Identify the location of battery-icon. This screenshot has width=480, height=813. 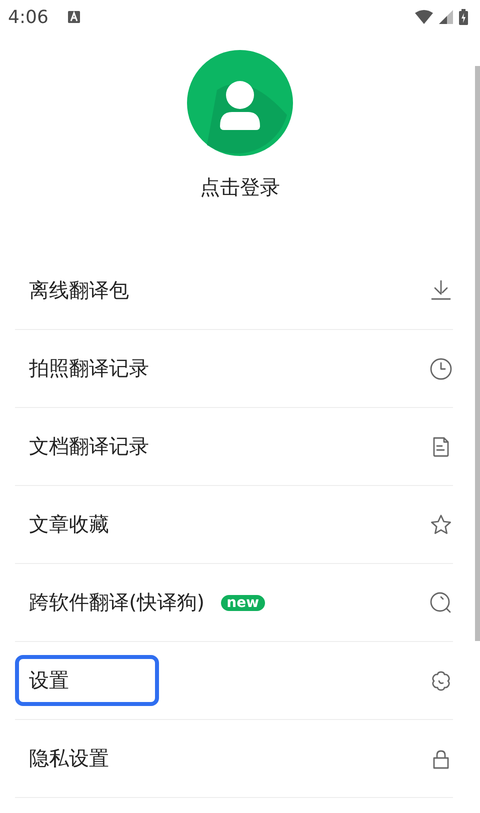
(463, 17).